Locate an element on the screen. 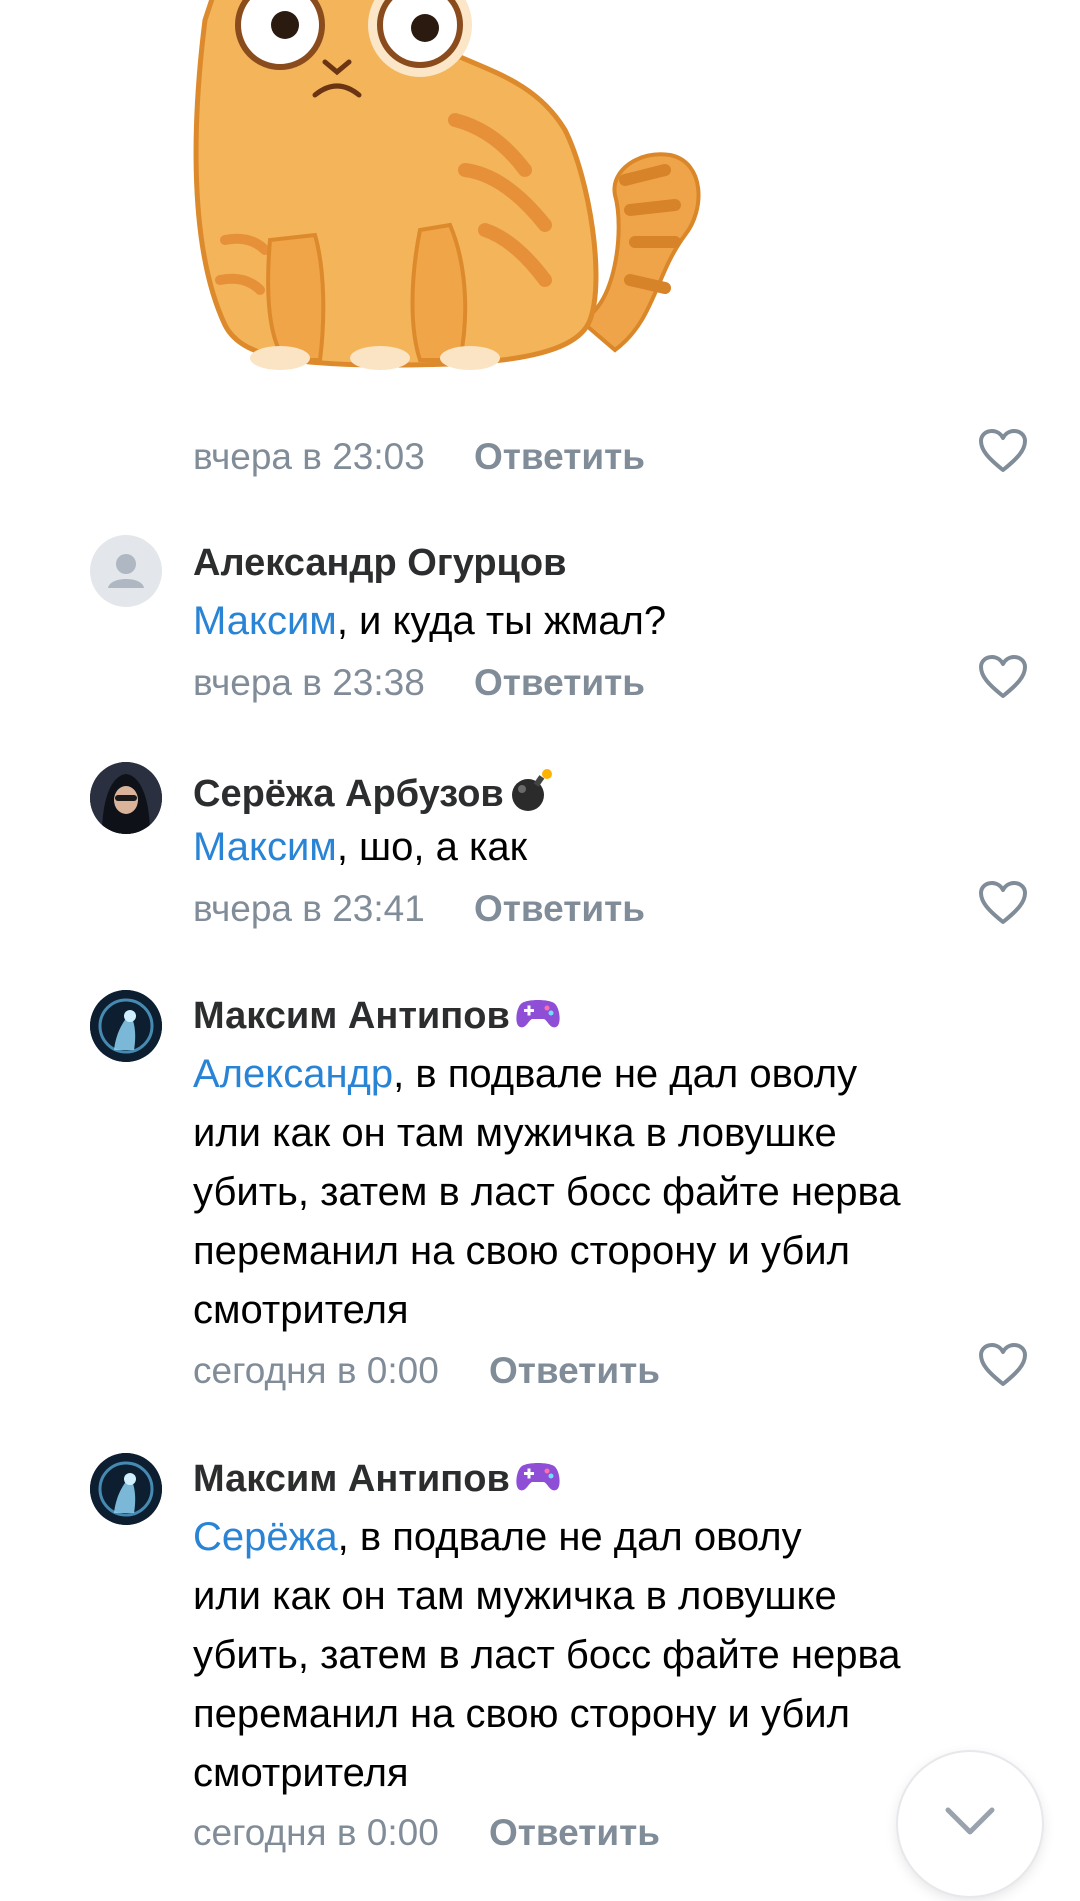 The height and width of the screenshot is (1901, 1080). comment-meta: сегодня в 0:00 Ответить is located at coordinates (636, 1367).